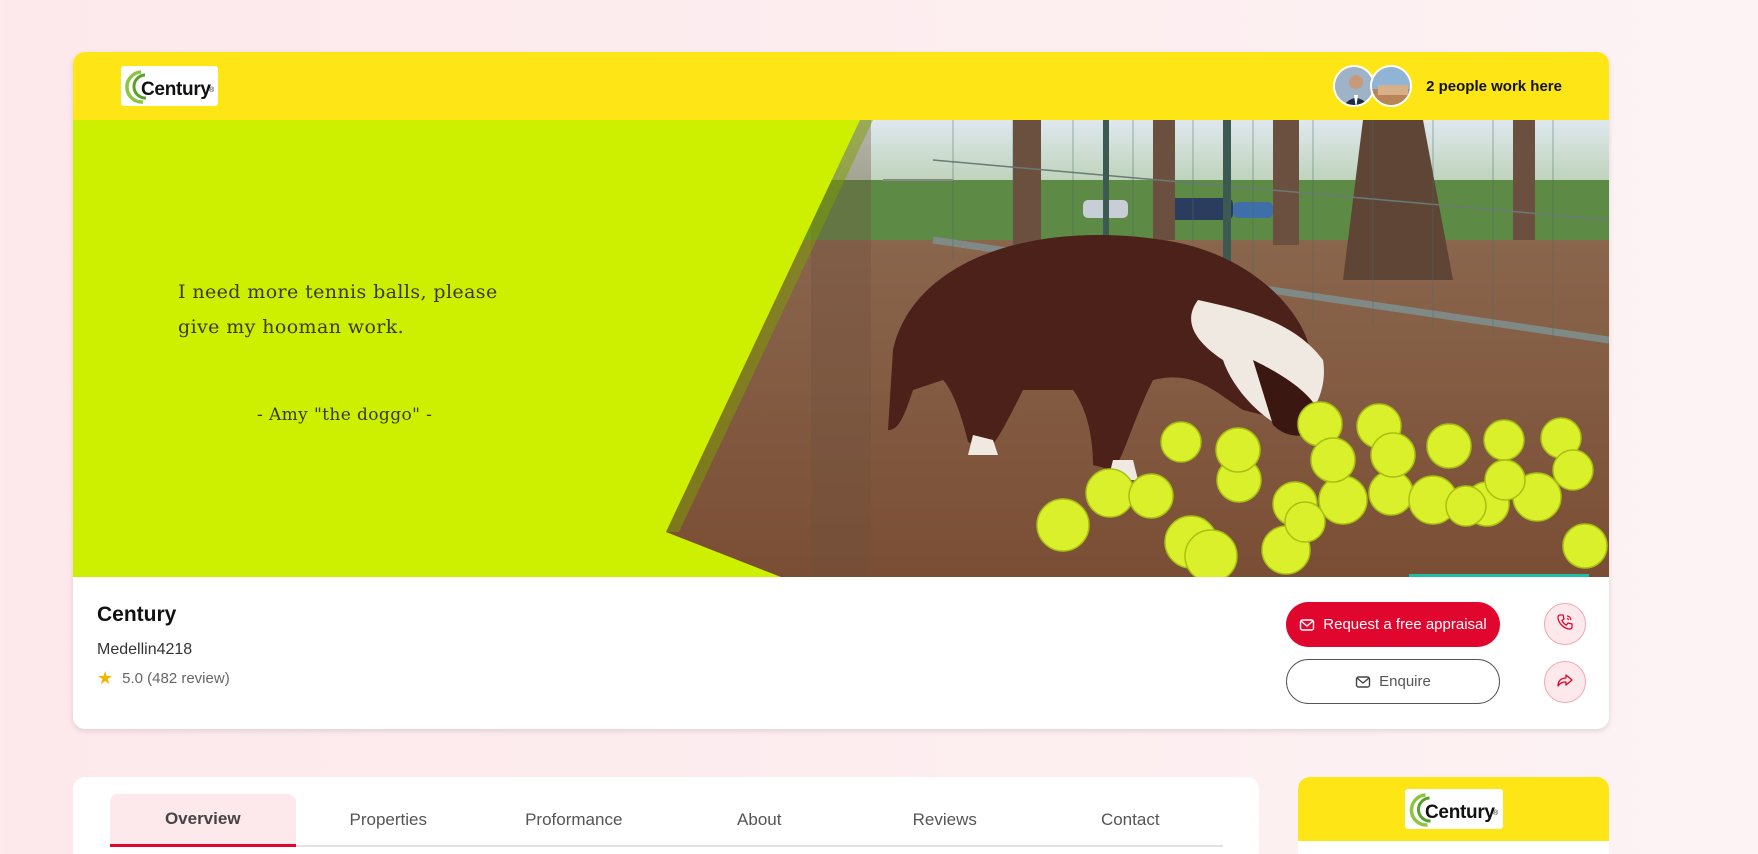 This screenshot has width=1758, height=854. I want to click on star-icon: ★, so click(105, 678).